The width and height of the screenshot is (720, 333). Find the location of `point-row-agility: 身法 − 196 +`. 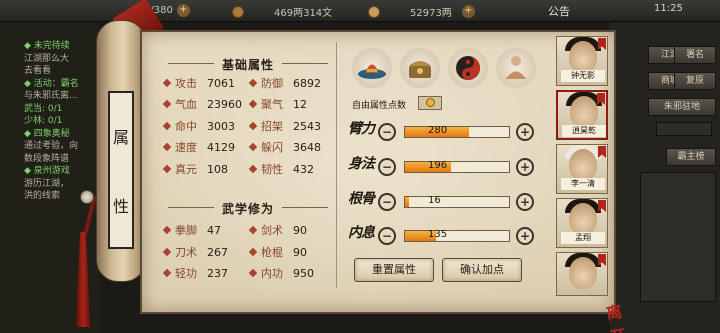

point-row-agility: 身法 − 196 + is located at coordinates (443, 167).